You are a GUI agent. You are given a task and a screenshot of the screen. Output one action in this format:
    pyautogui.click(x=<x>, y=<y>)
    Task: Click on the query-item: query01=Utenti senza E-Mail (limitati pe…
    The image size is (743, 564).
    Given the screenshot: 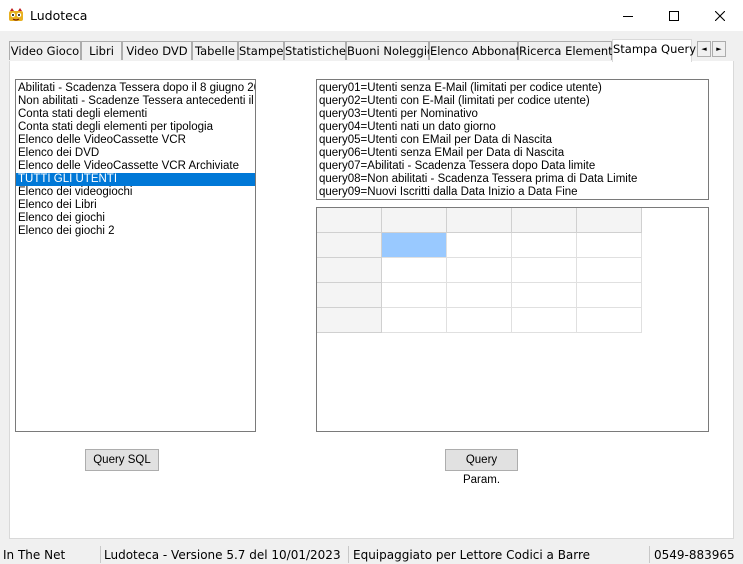 What is the action you would take?
    pyautogui.click(x=512, y=88)
    